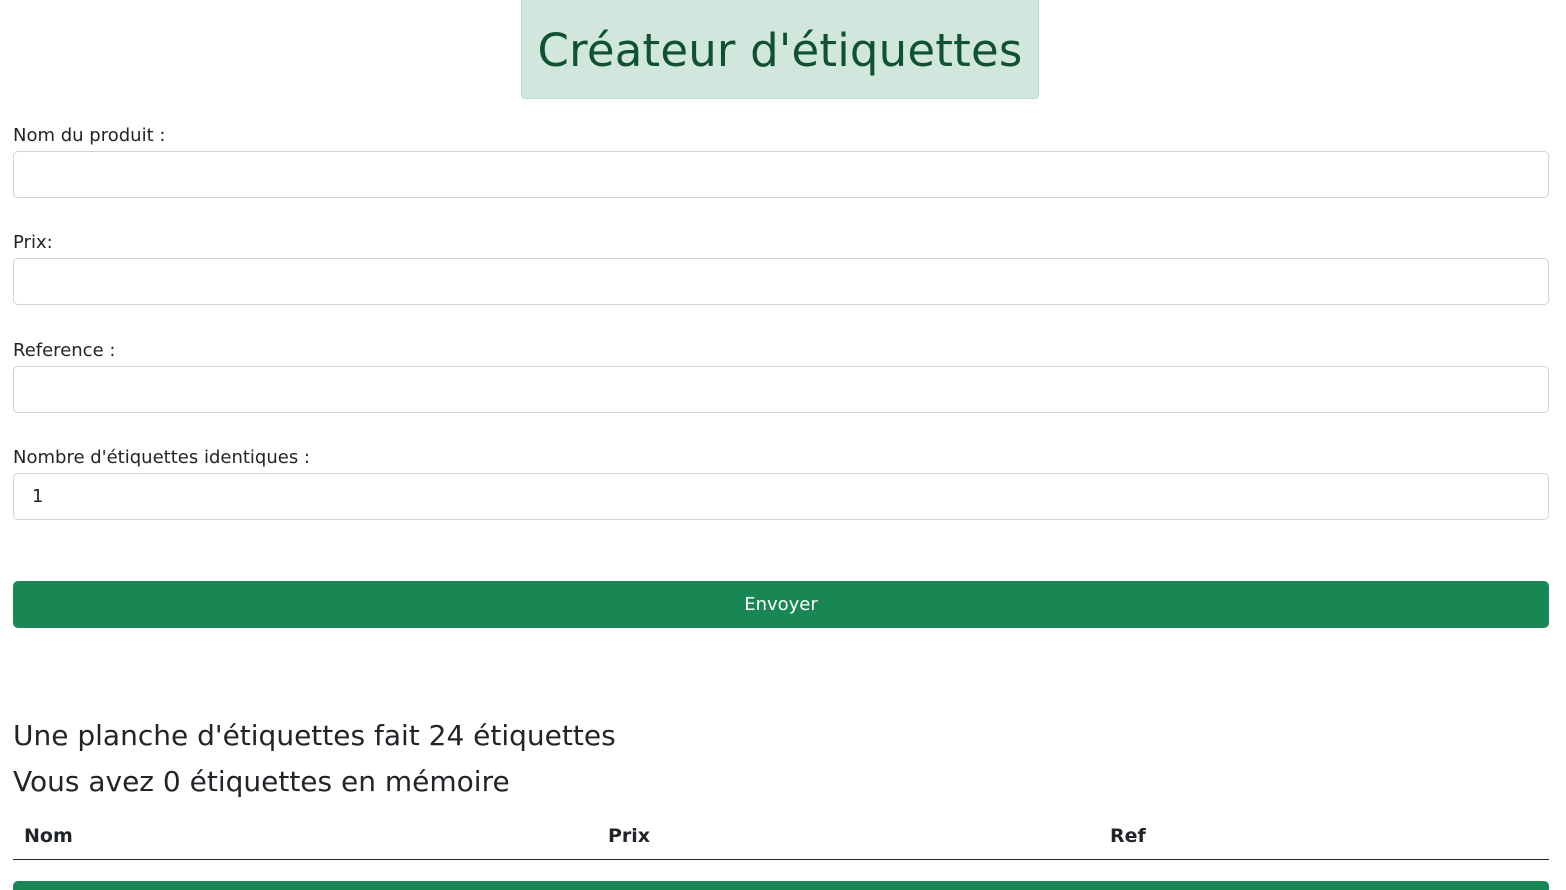  I want to click on page-title: Créateur d'étiquettes, so click(780, 50).